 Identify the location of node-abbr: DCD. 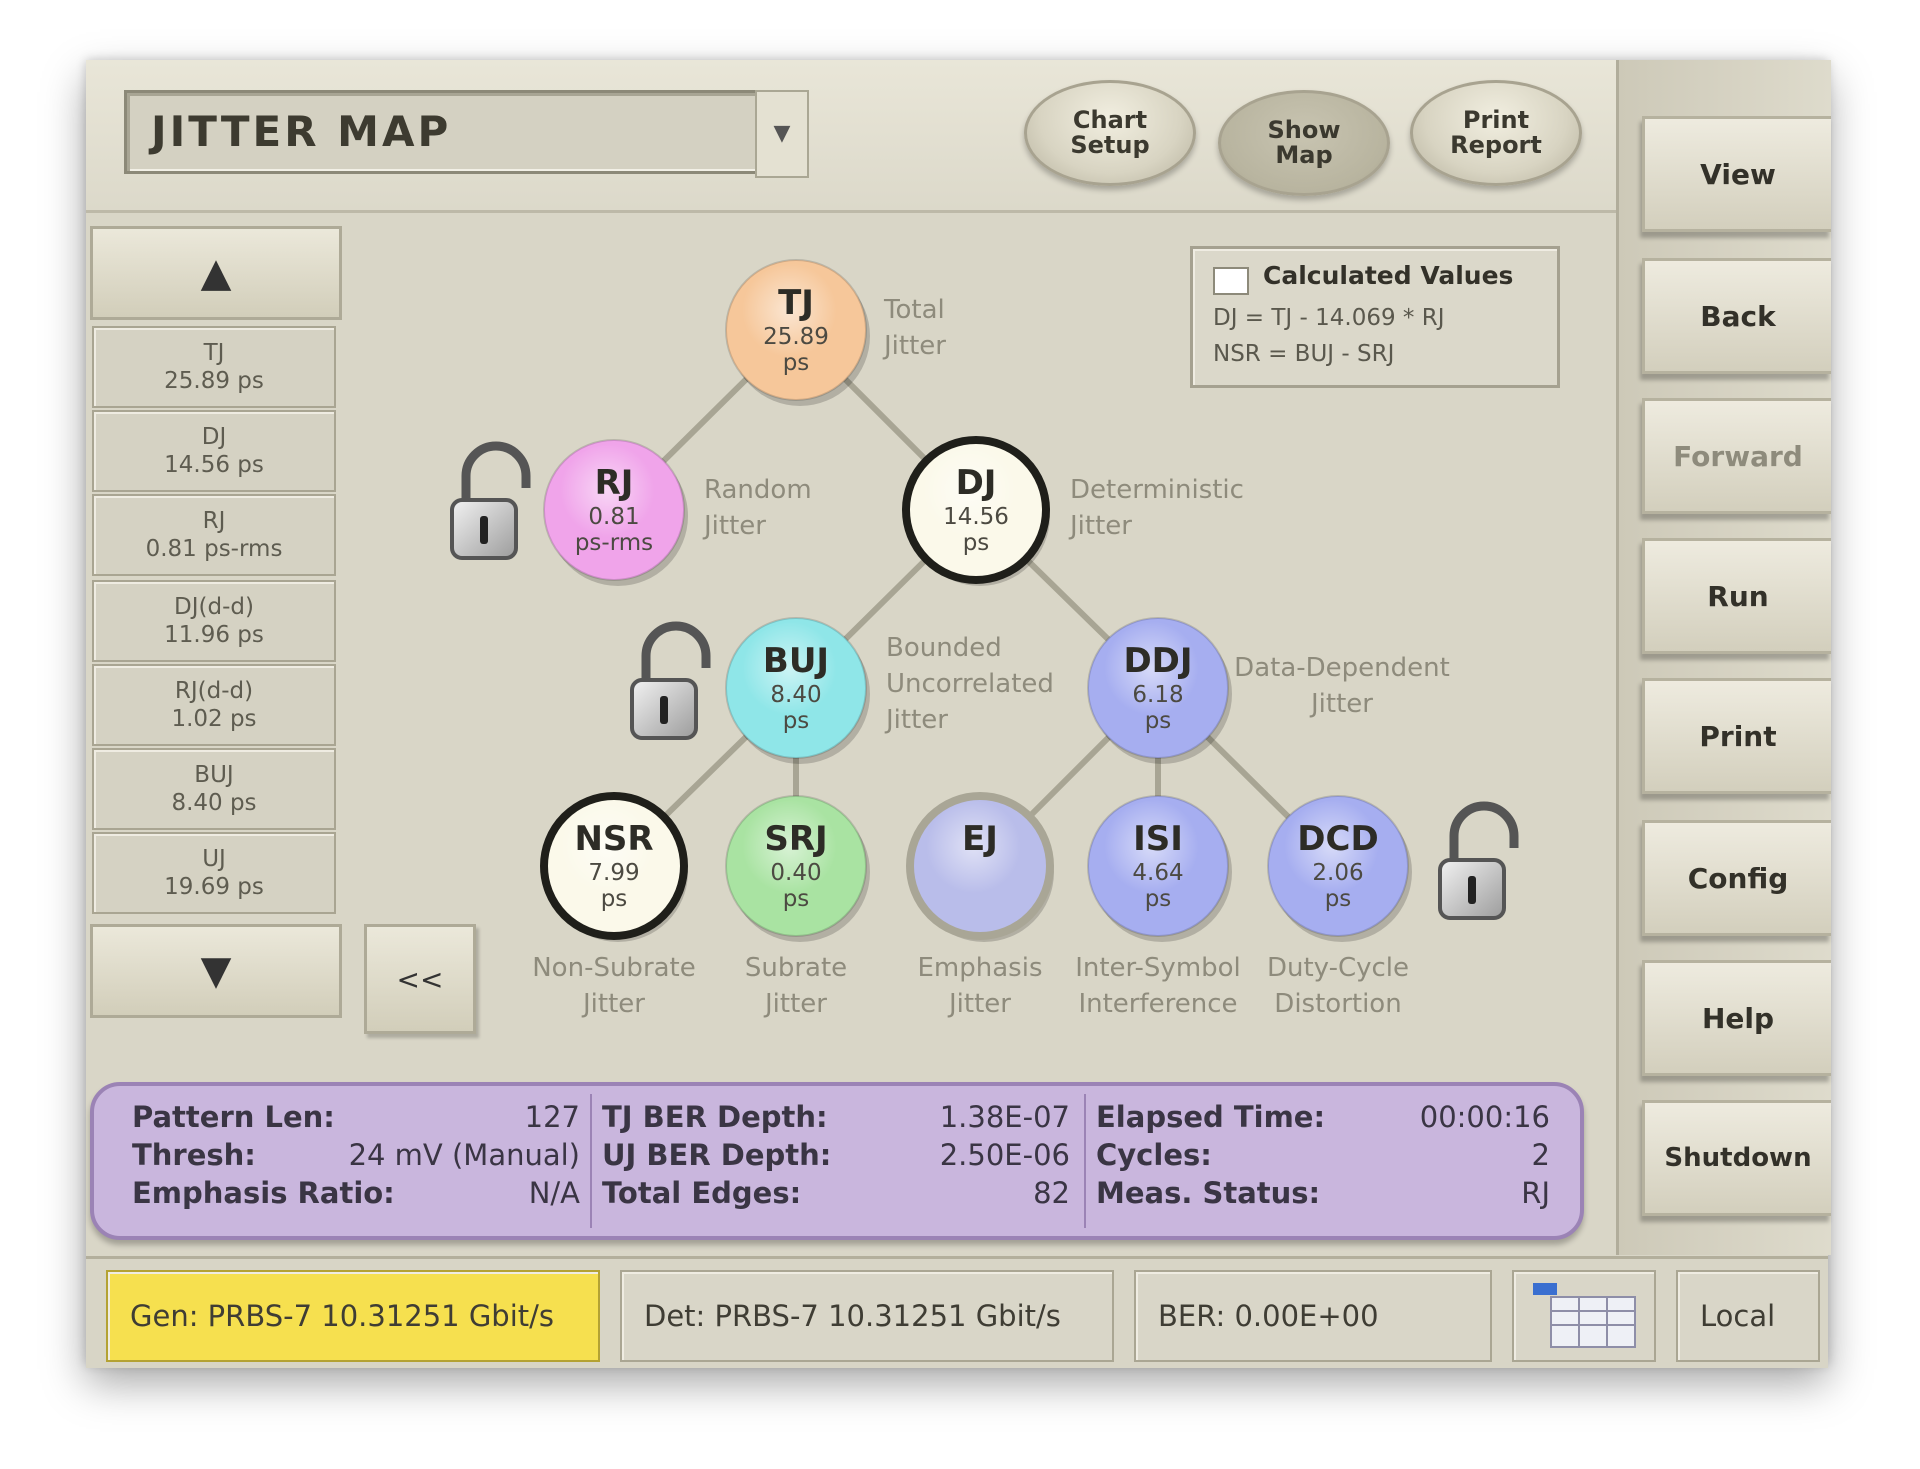
(1337, 839).